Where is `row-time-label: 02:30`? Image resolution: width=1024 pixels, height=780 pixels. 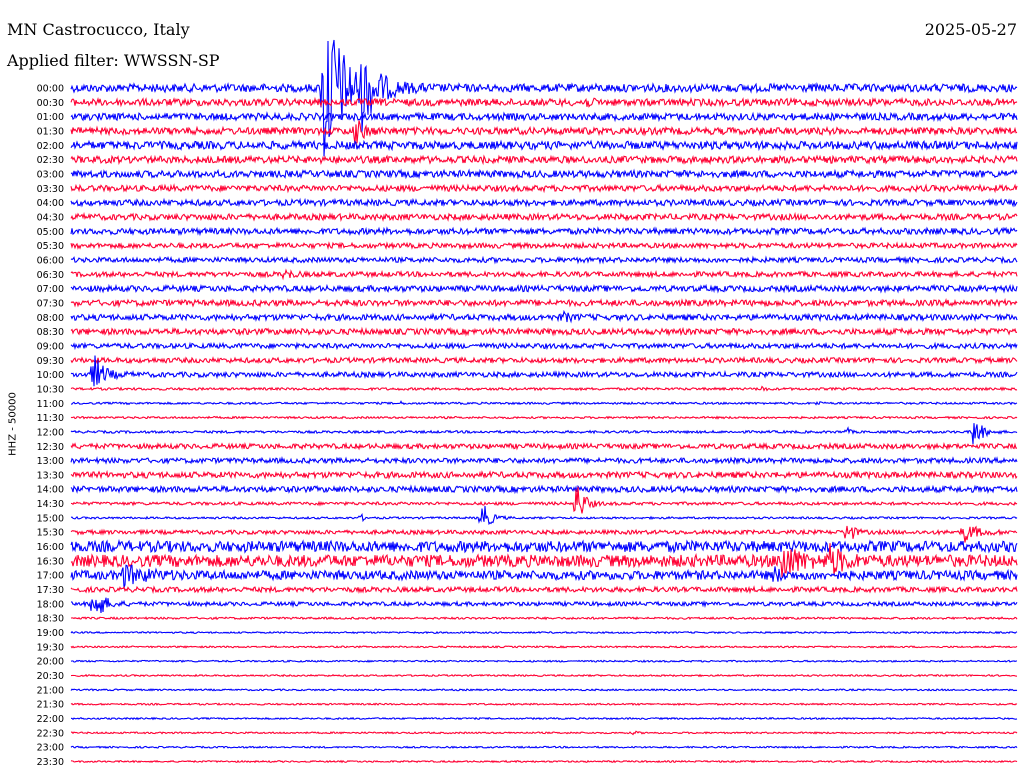 row-time-label: 02:30 is located at coordinates (50, 160).